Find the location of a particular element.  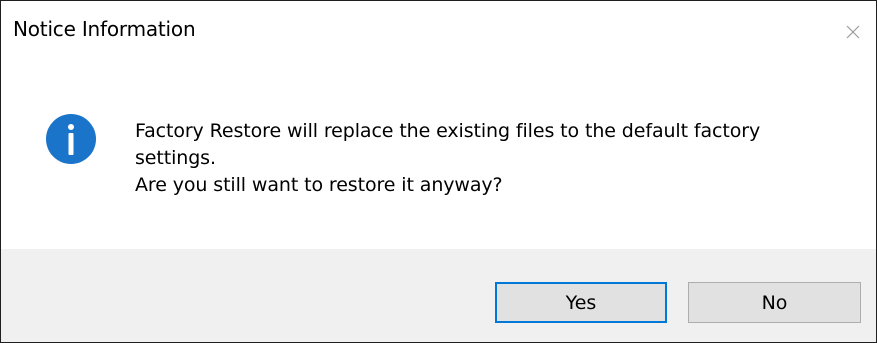

message-line: Are you still want to restore it anyway? is located at coordinates (319, 185).